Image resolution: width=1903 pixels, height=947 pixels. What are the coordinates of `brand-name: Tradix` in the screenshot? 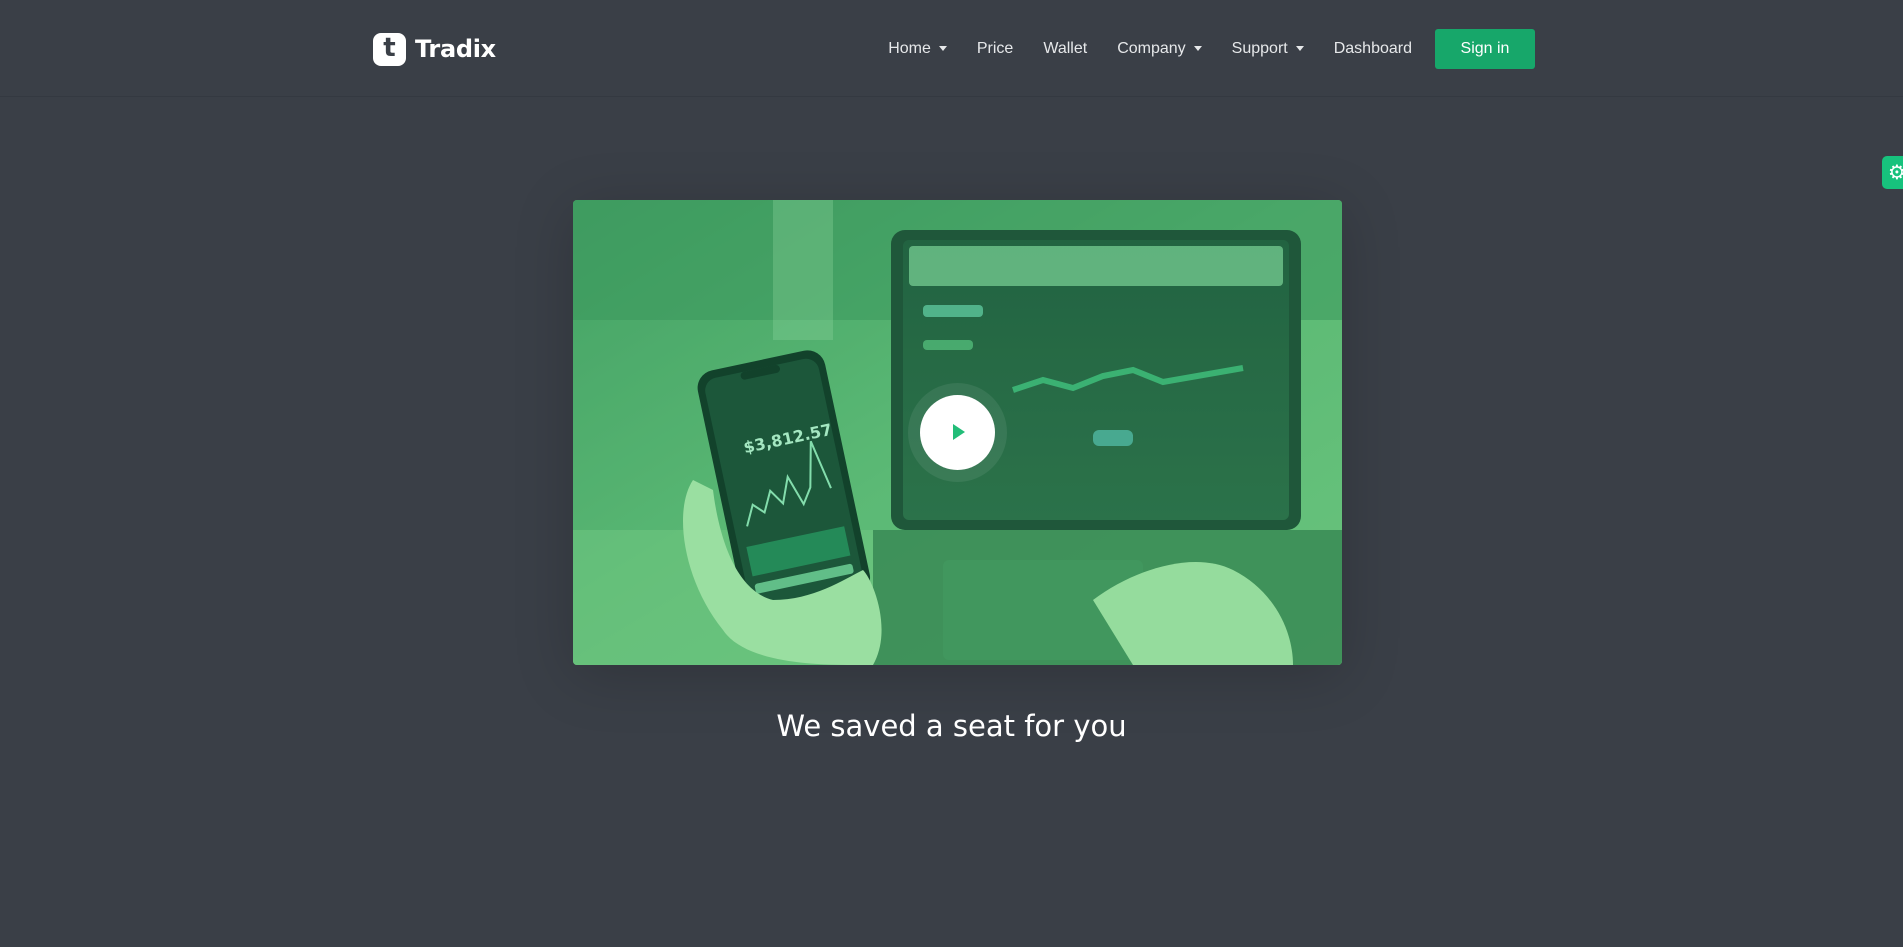 It's located at (455, 49).